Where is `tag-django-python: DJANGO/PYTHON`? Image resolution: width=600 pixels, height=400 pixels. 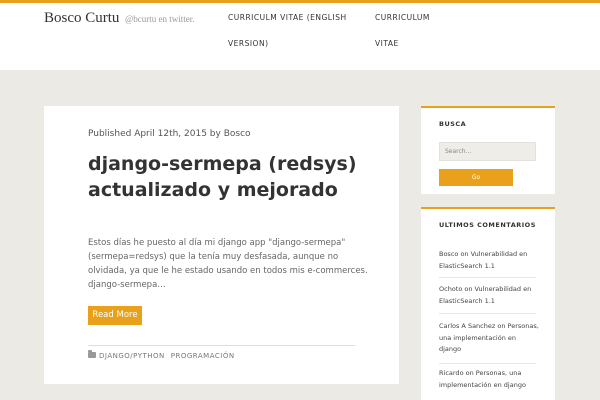 tag-django-python: DJANGO/PYTHON is located at coordinates (132, 356).